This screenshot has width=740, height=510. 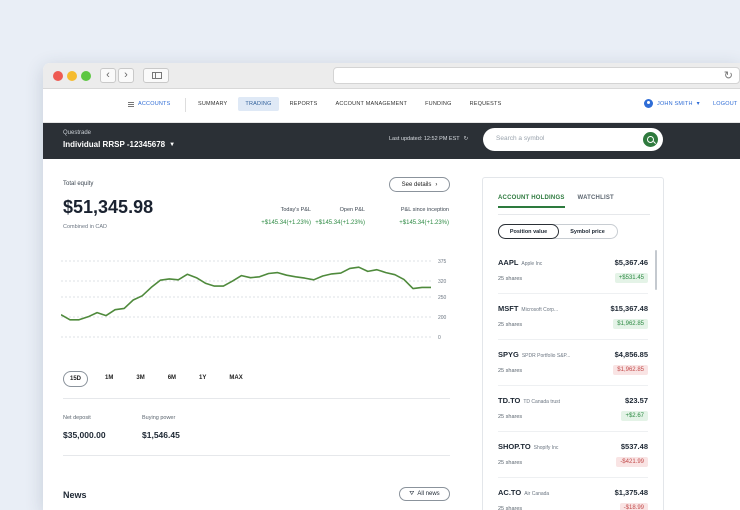 I want to click on last-updated-text: Last updated: 12:52 PM EST, so click(x=424, y=139).